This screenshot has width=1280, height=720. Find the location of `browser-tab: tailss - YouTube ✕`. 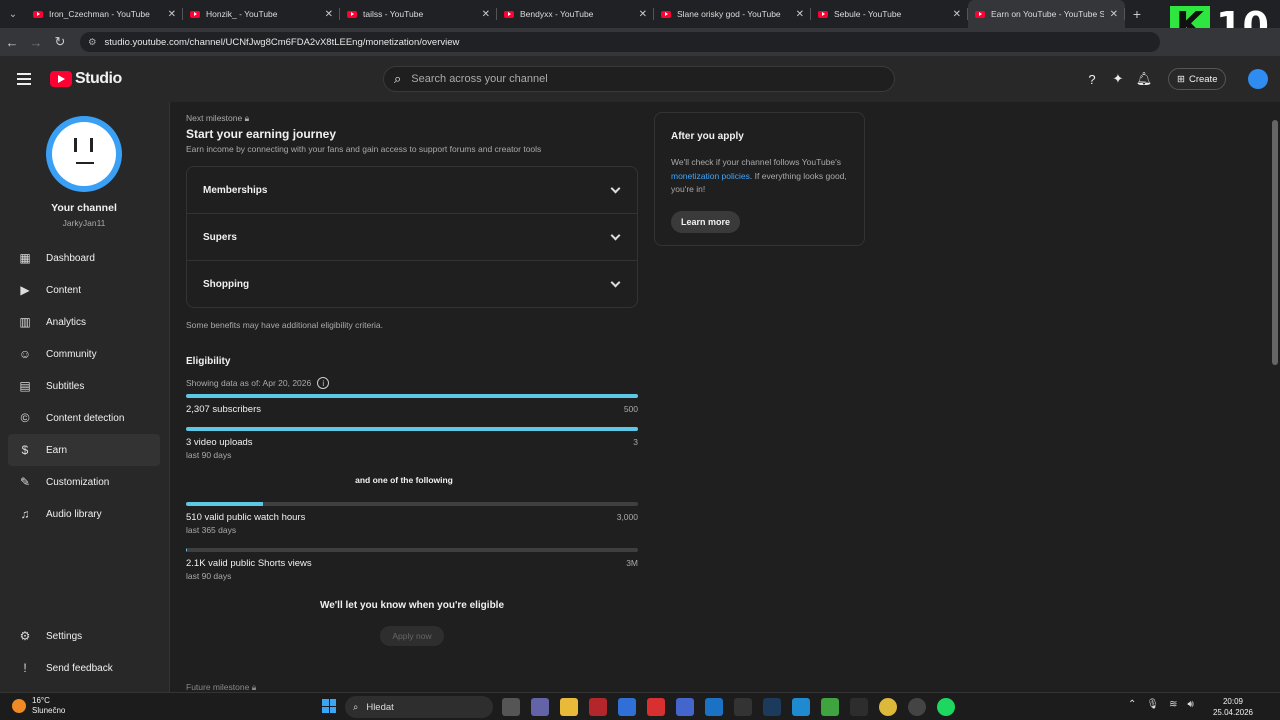

browser-tab: tailss - YouTube ✕ is located at coordinates (418, 14).